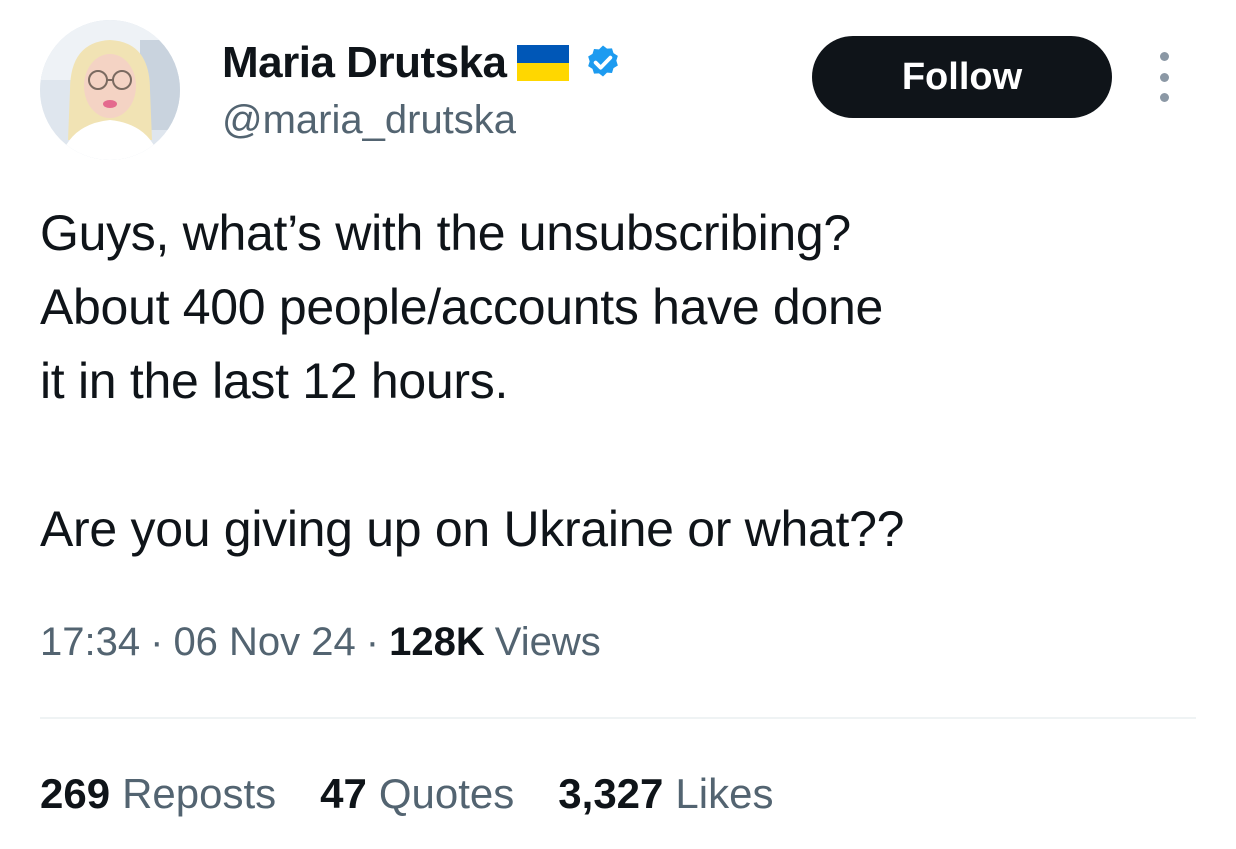 Image resolution: width=1236 pixels, height=849 pixels. Describe the element at coordinates (90, 642) in the screenshot. I see `tweet-time: 17:34` at that location.